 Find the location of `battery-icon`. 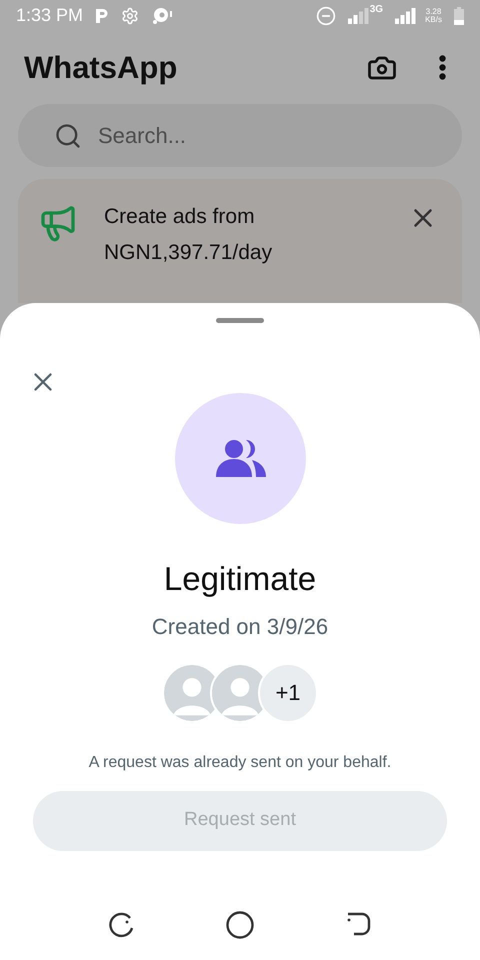

battery-icon is located at coordinates (459, 15).